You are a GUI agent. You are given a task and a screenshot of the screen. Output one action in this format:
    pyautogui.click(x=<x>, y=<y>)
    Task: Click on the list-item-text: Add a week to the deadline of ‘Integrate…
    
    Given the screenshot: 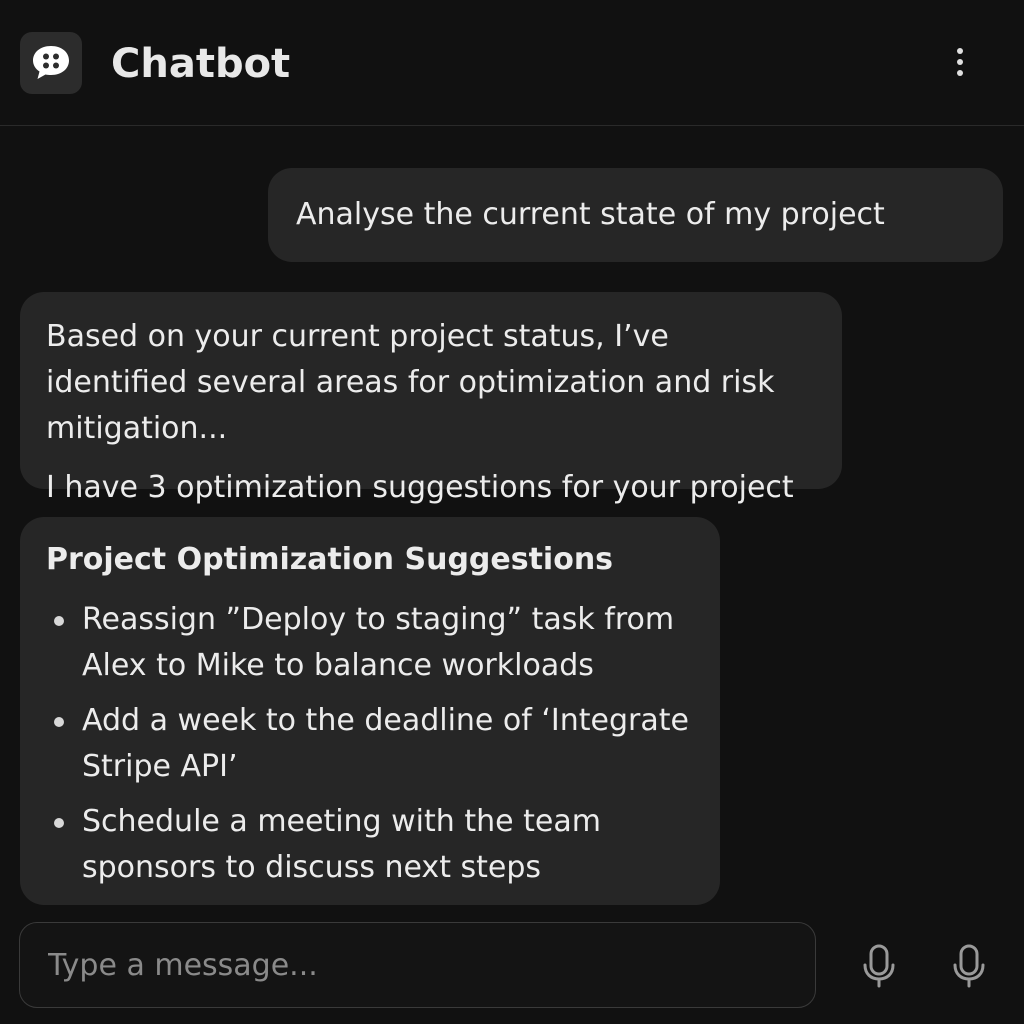 What is the action you would take?
    pyautogui.click(x=385, y=743)
    